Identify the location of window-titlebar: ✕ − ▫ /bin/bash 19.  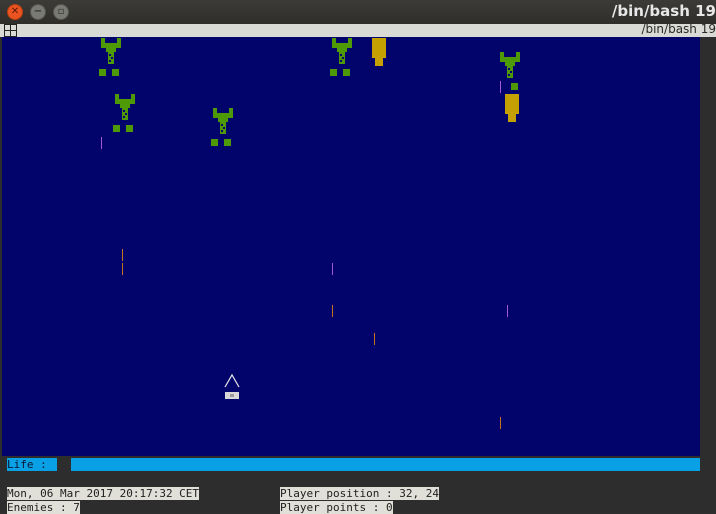
(358, 12).